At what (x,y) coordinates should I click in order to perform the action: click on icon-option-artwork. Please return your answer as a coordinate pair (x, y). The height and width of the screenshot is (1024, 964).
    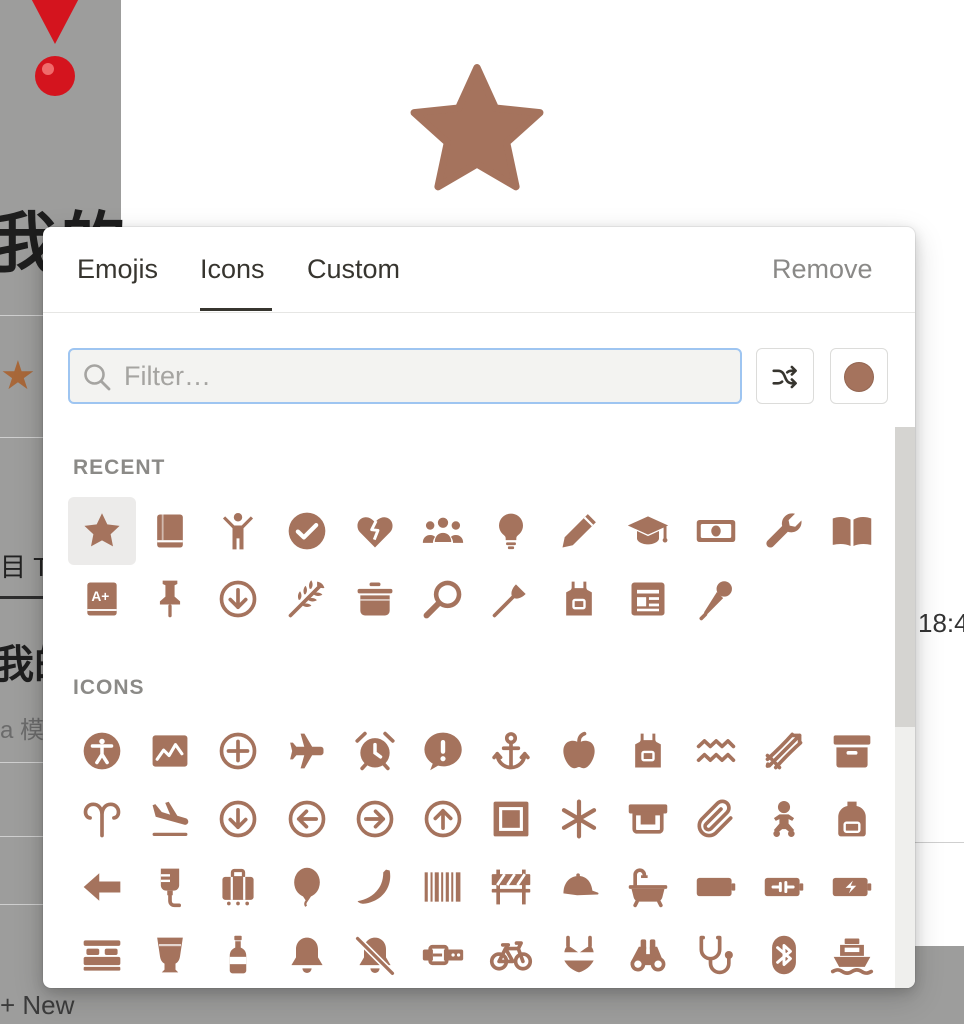
    Looking at the image, I should click on (511, 819).